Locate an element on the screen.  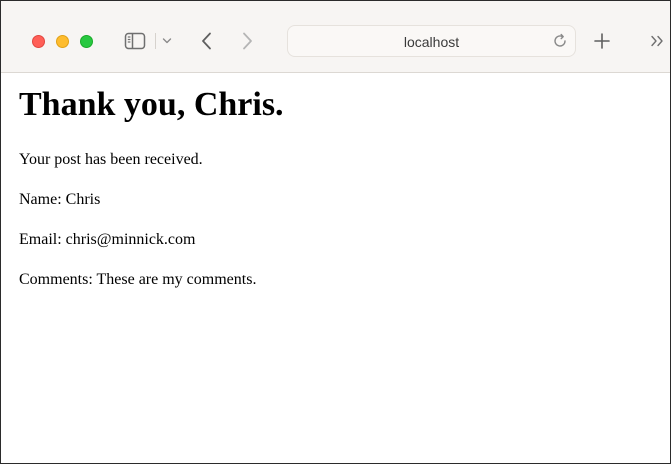
plus-icon is located at coordinates (602, 41).